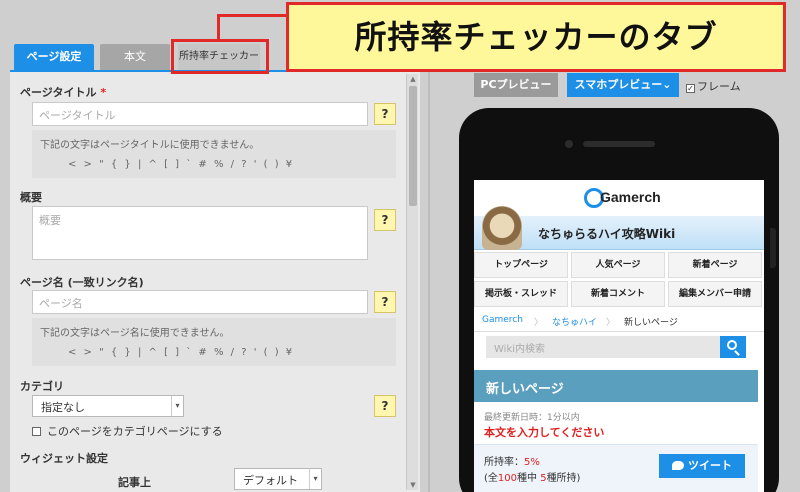 The height and width of the screenshot is (492, 800). Describe the element at coordinates (574, 321) in the screenshot. I see `breadcrumb-wiki: なちゅハイ` at that location.